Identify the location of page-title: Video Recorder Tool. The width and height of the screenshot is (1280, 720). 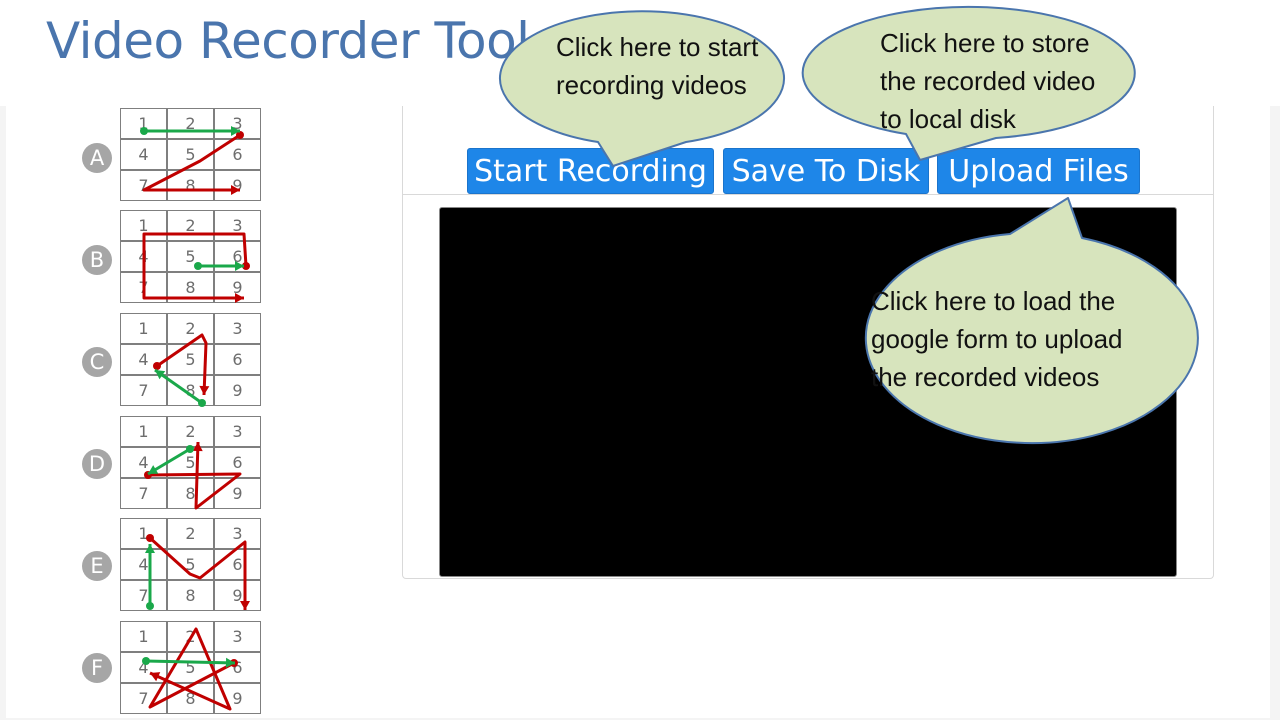
(288, 41).